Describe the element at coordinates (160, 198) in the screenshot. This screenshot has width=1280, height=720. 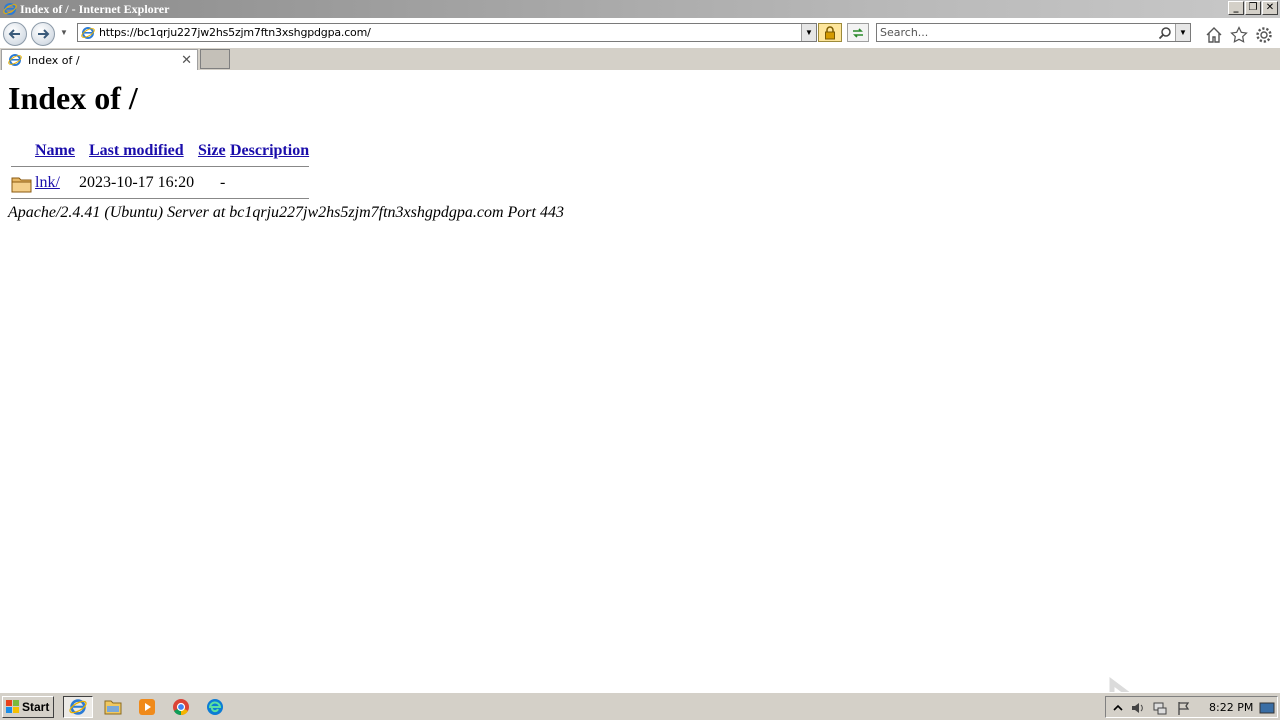
I see `footer-divider` at that location.